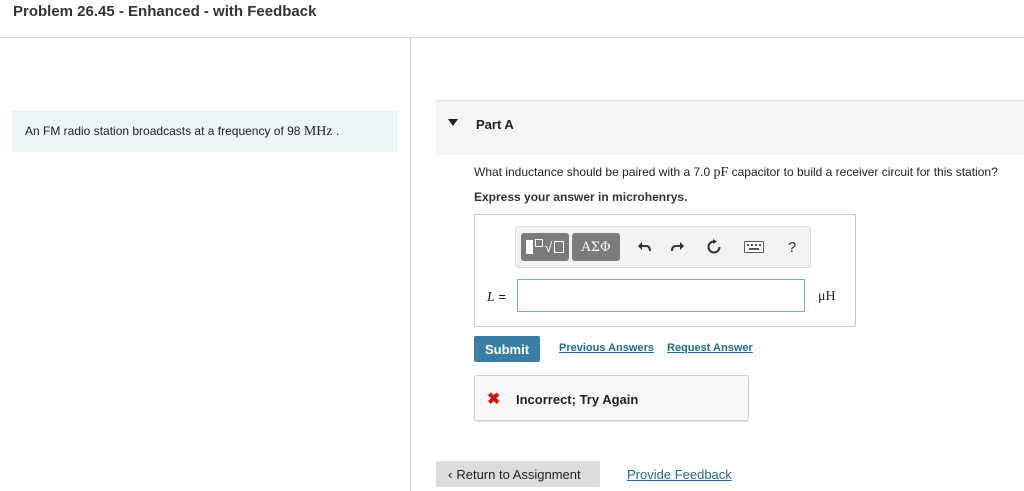 This screenshot has width=1024, height=491. Describe the element at coordinates (495, 124) in the screenshot. I see `part-a-label: Part A` at that location.